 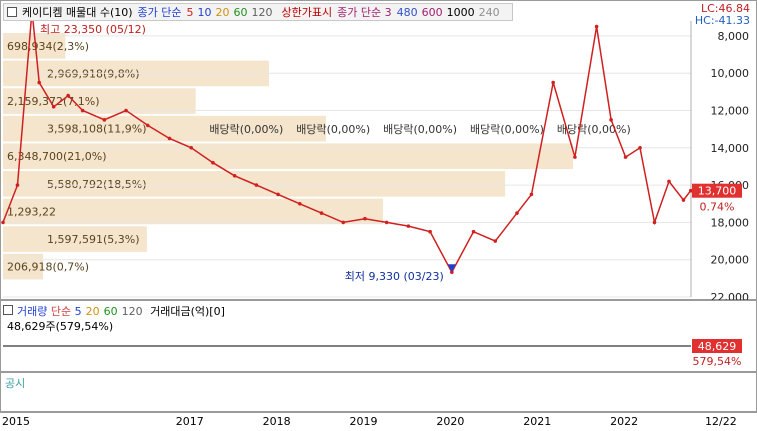 I want to click on current-volume: 48,629, so click(x=717, y=346).